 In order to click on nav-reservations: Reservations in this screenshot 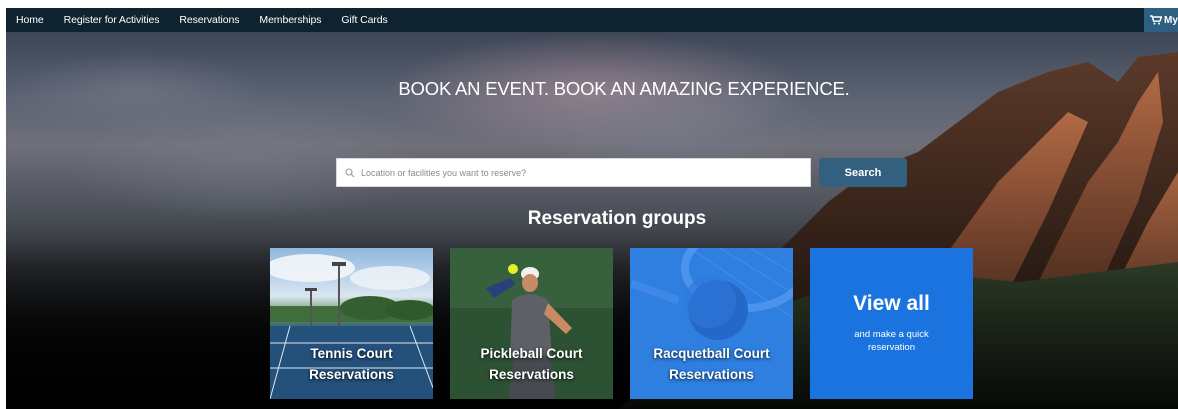, I will do `click(209, 20)`.